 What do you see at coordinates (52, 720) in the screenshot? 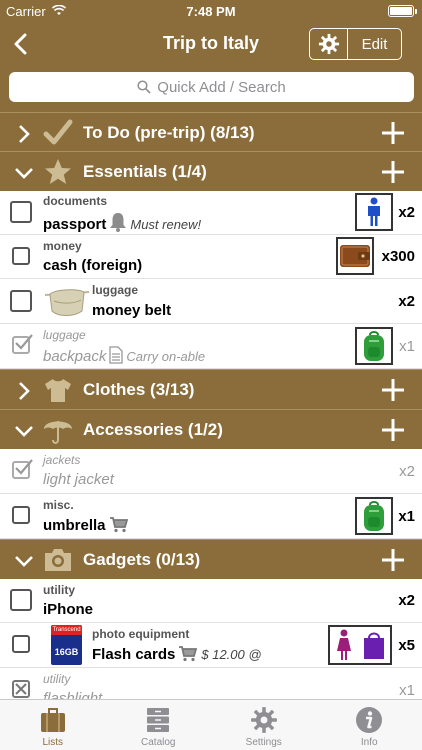
I see `suitcase-icon` at bounding box center [52, 720].